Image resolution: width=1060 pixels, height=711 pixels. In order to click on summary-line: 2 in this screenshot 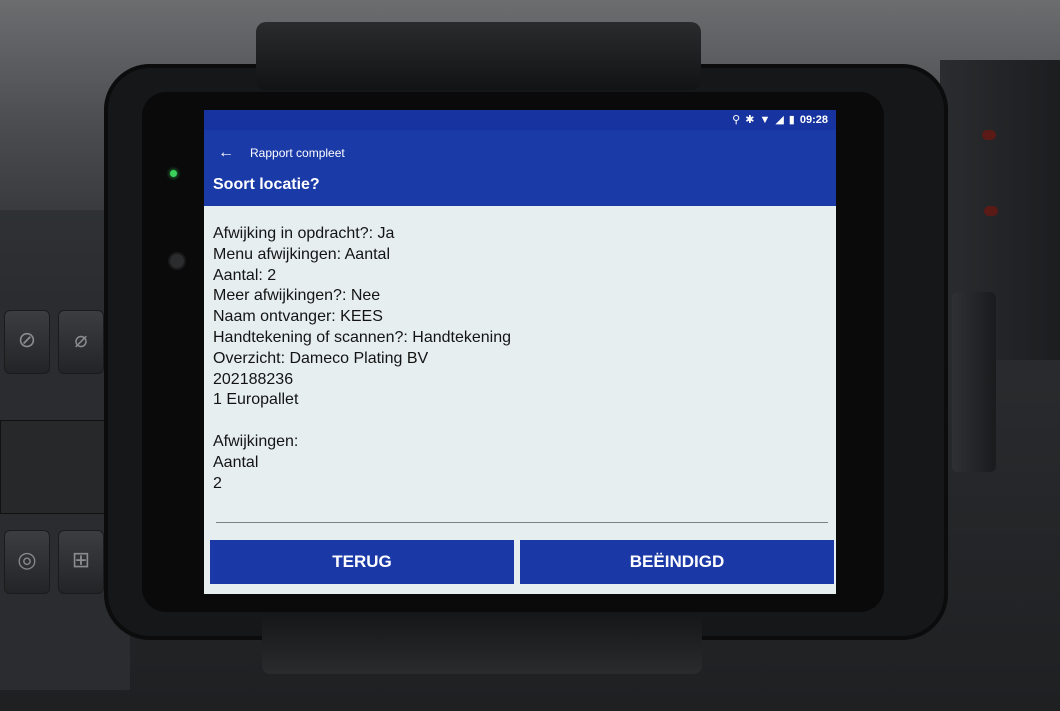, I will do `click(217, 483)`.